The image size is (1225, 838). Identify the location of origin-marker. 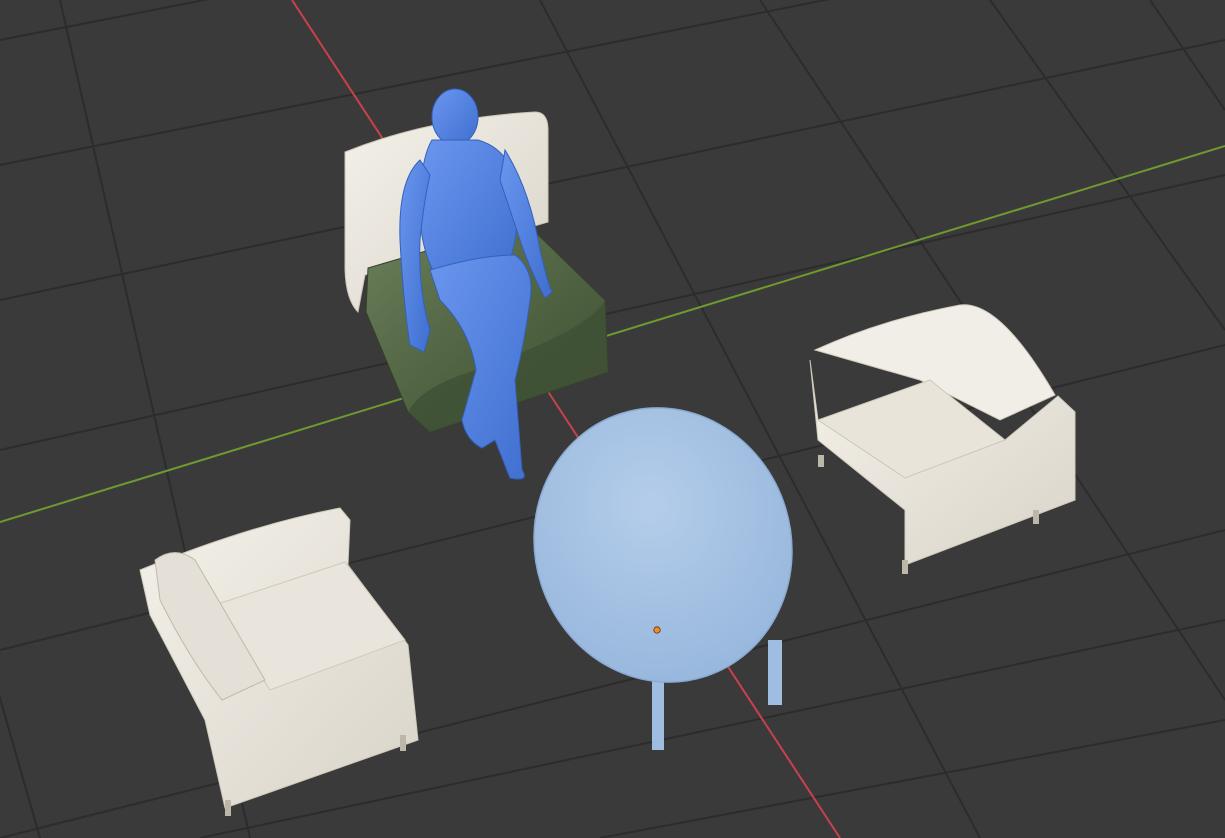
(657, 630).